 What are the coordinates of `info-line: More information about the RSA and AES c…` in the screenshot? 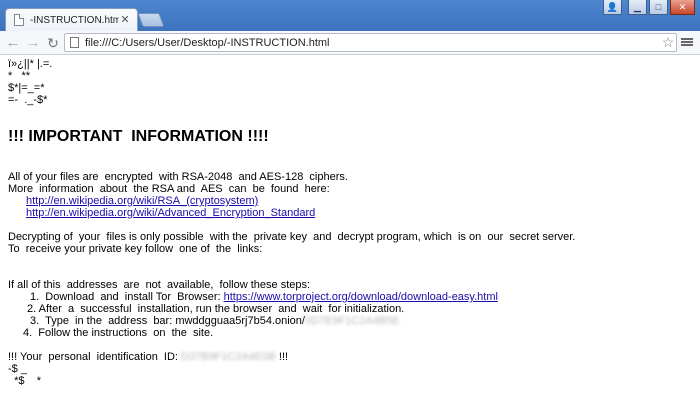 It's located at (169, 189).